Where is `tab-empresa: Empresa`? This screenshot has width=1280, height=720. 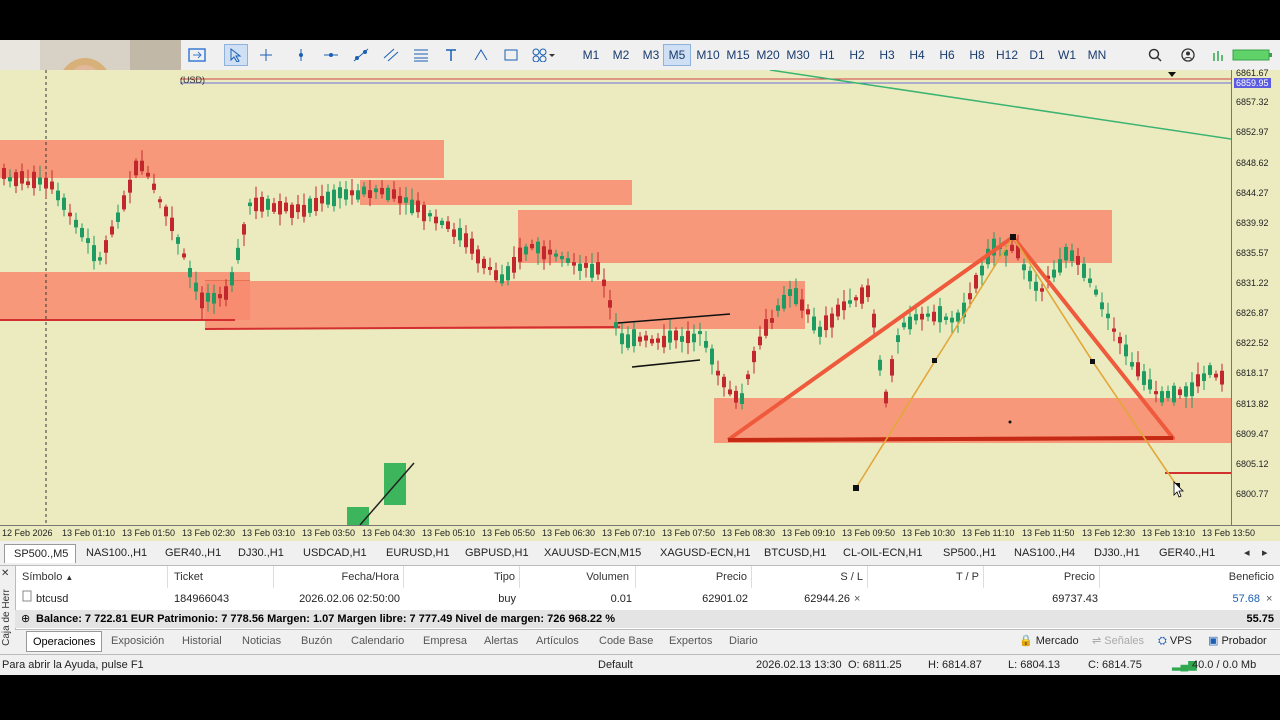
tab-empresa: Empresa is located at coordinates (445, 641).